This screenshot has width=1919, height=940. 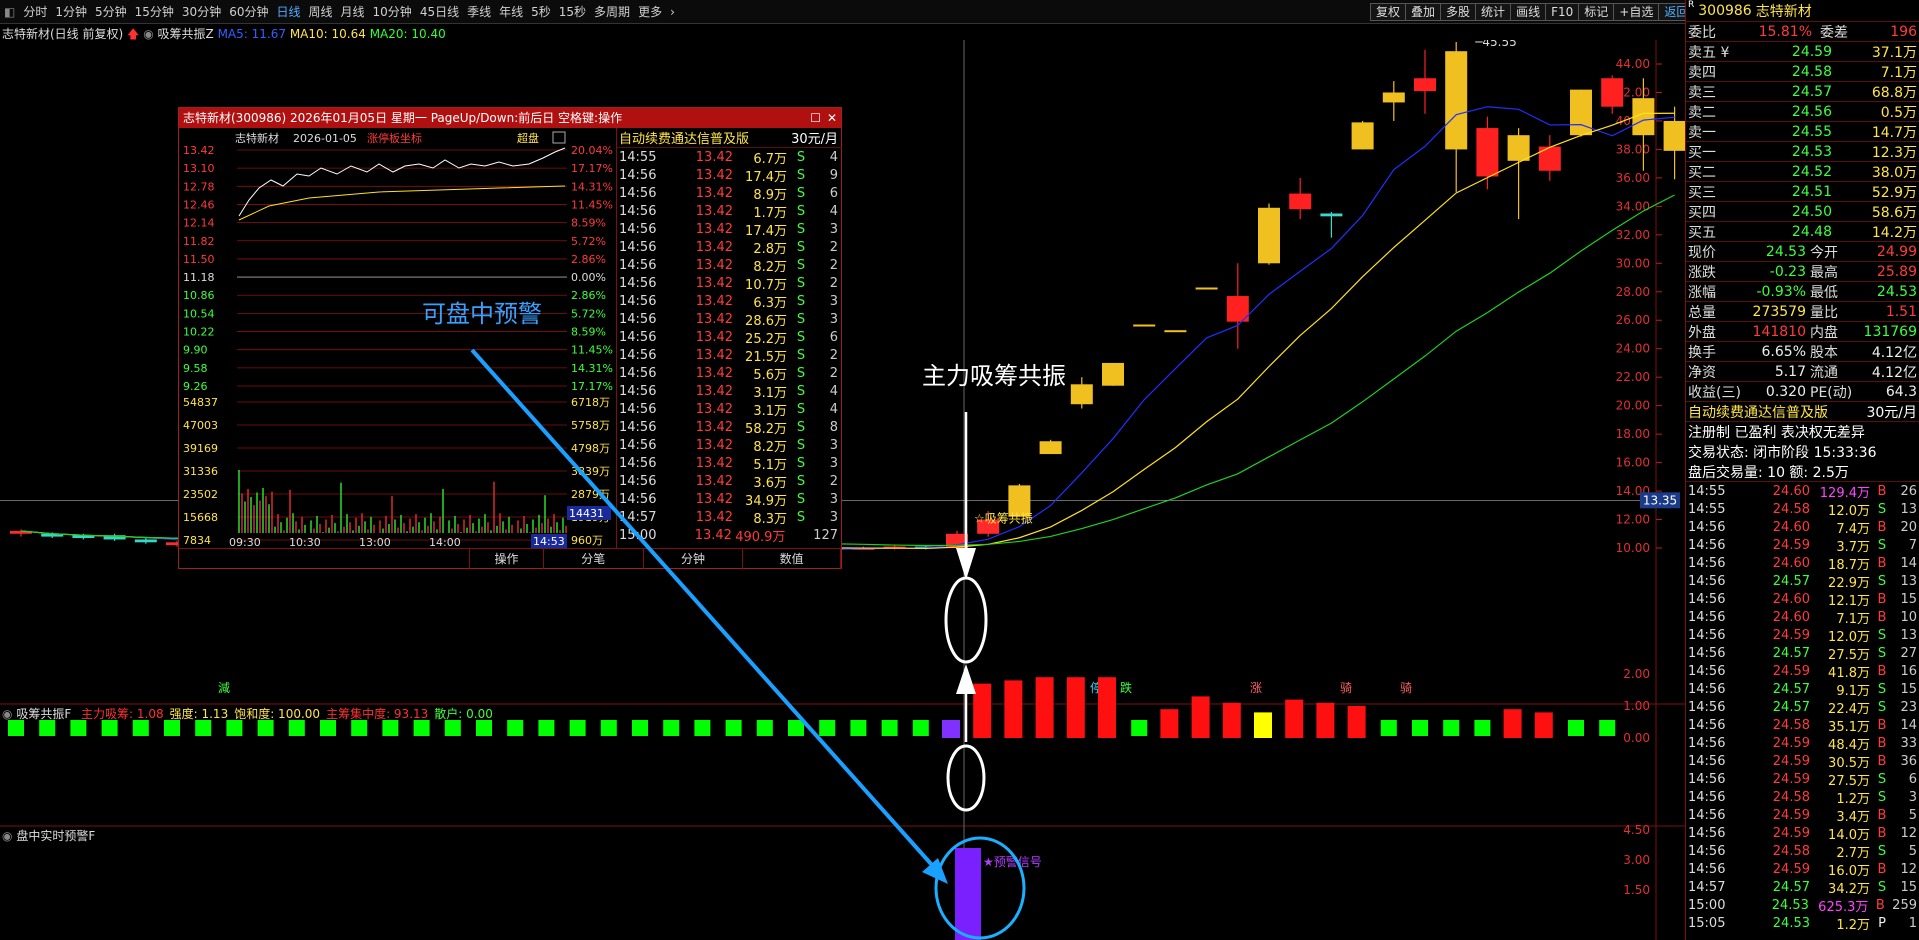 I want to click on tick-price: 24.57, so click(x=1791, y=581).